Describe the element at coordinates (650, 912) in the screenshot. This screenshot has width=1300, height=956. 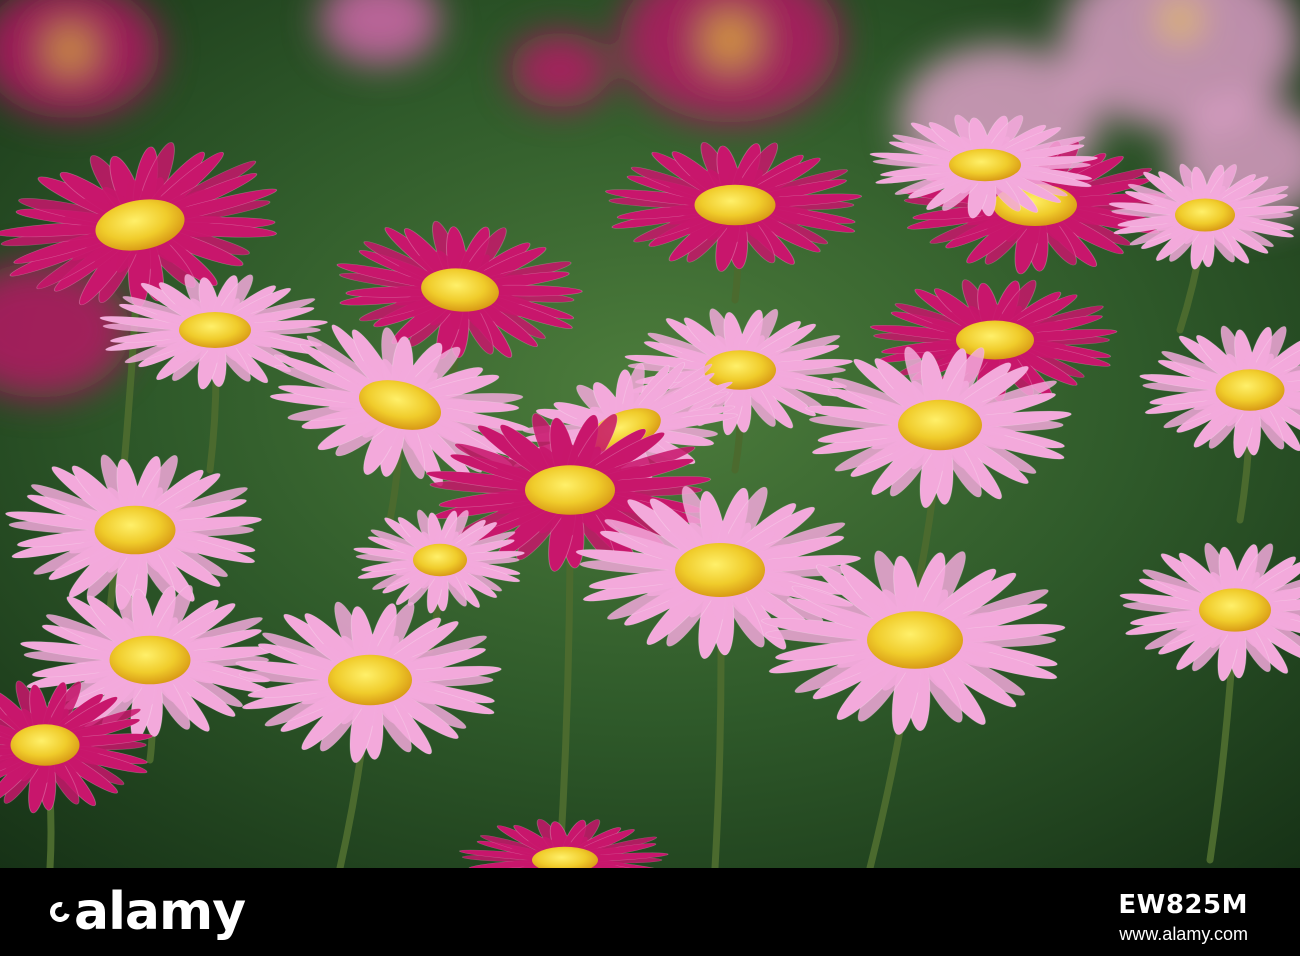
I see `watermark-bar: alamy EW825M www.alamy.com` at that location.